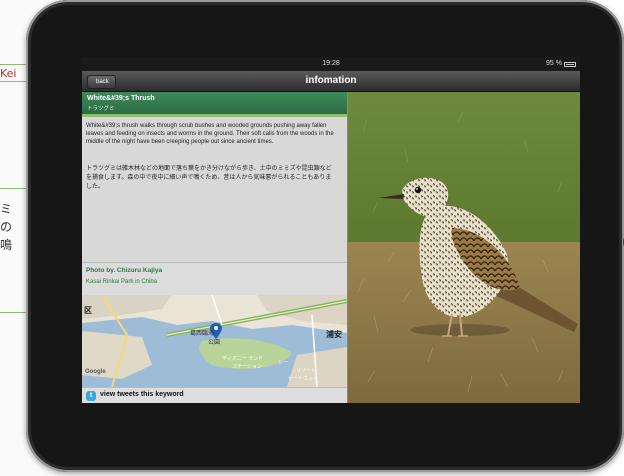  What do you see at coordinates (91, 396) in the screenshot?
I see `twitter-icon: t` at bounding box center [91, 396].